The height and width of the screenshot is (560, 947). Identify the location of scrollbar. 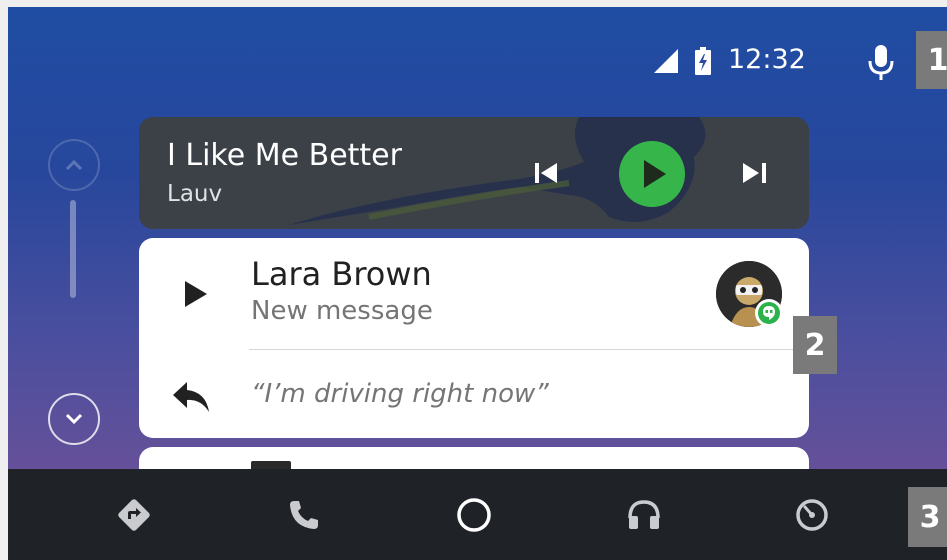
(73, 249).